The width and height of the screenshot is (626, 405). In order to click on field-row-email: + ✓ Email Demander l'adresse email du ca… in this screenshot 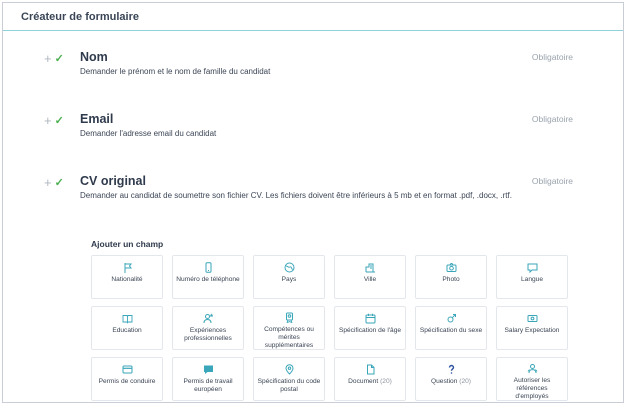, I will do `click(313, 132)`.